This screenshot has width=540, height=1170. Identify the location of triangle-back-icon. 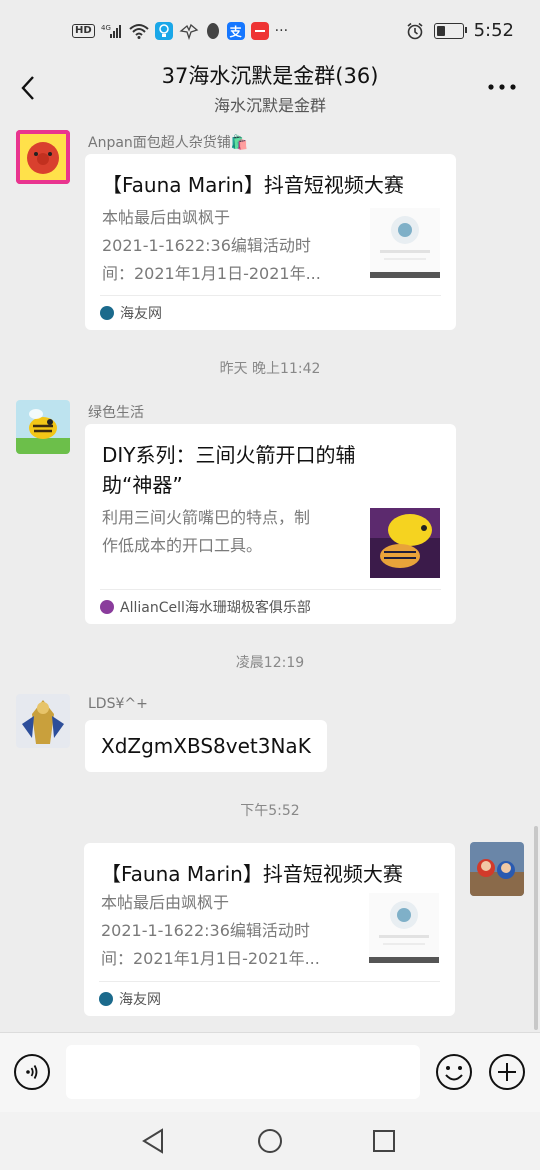
(152, 1141).